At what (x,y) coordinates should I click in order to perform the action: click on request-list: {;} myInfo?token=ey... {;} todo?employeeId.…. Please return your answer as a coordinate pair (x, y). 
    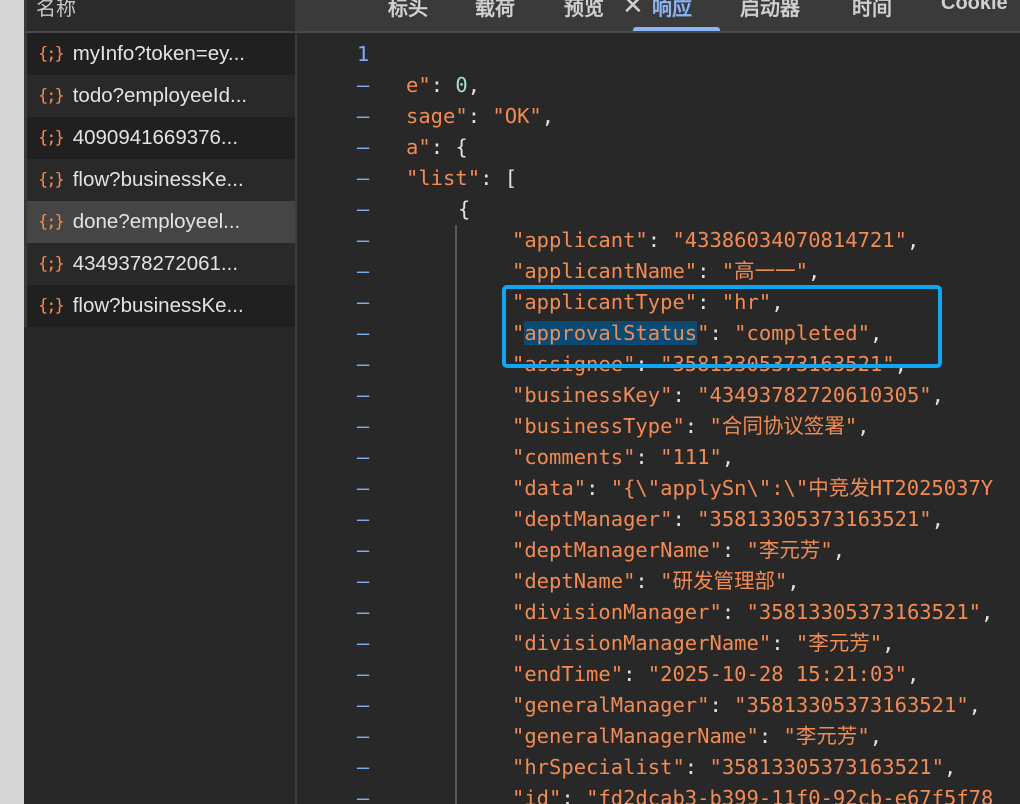
    Looking at the image, I should click on (159, 180).